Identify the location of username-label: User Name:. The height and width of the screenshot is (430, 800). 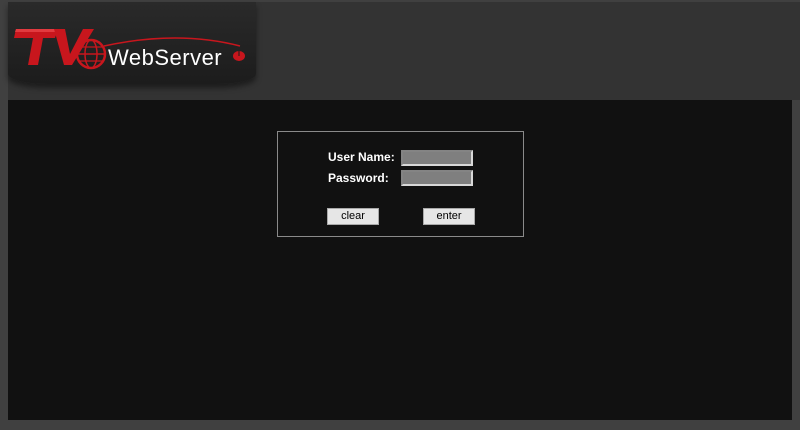
(361, 157).